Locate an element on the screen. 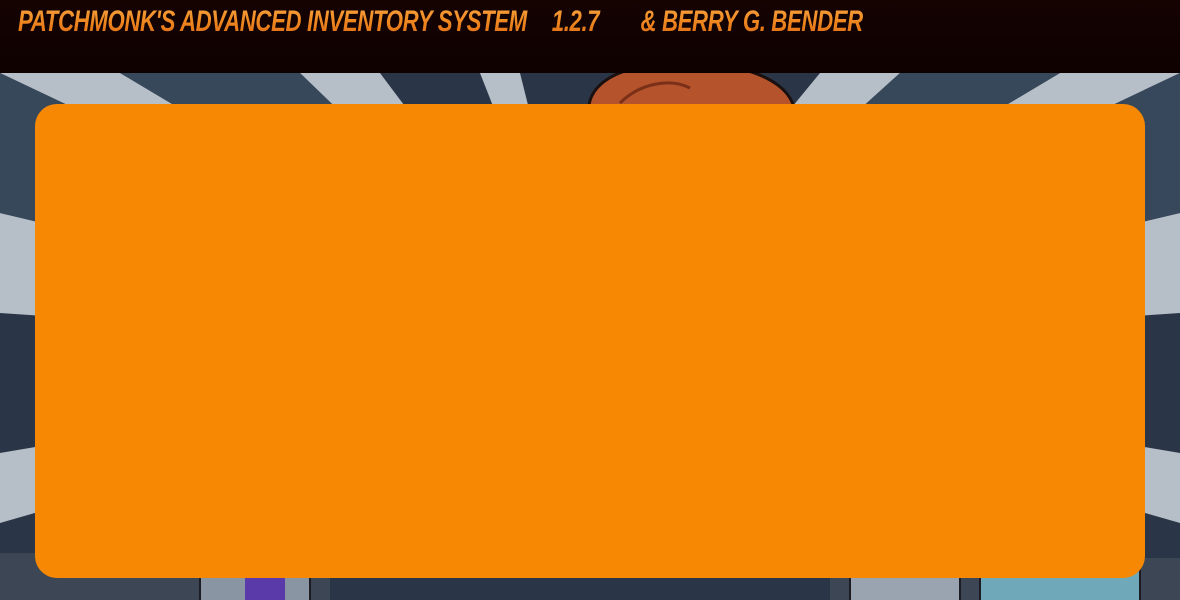 The image size is (1180, 600). app-title: Patchmonk's Advanced Inventory System is located at coordinates (272, 21).